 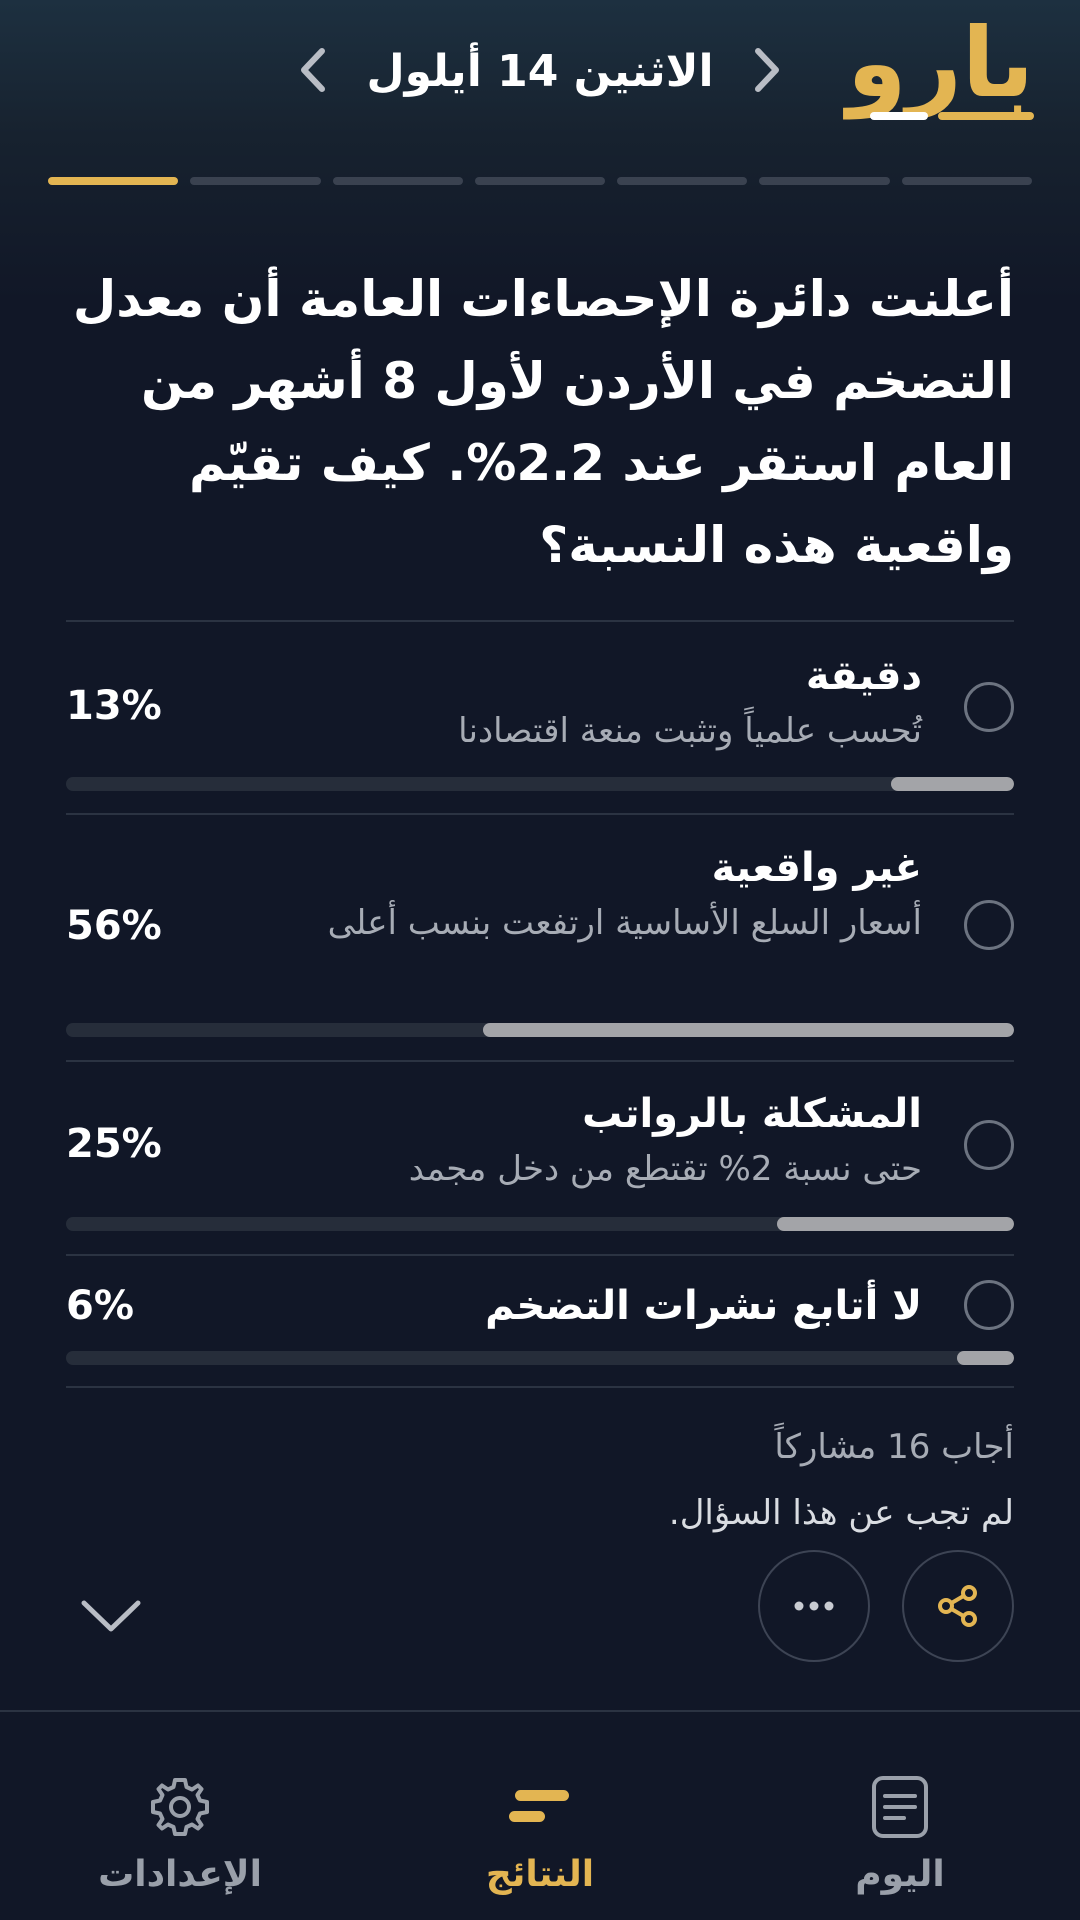 I want to click on gear-icon, so click(x=180, y=1807).